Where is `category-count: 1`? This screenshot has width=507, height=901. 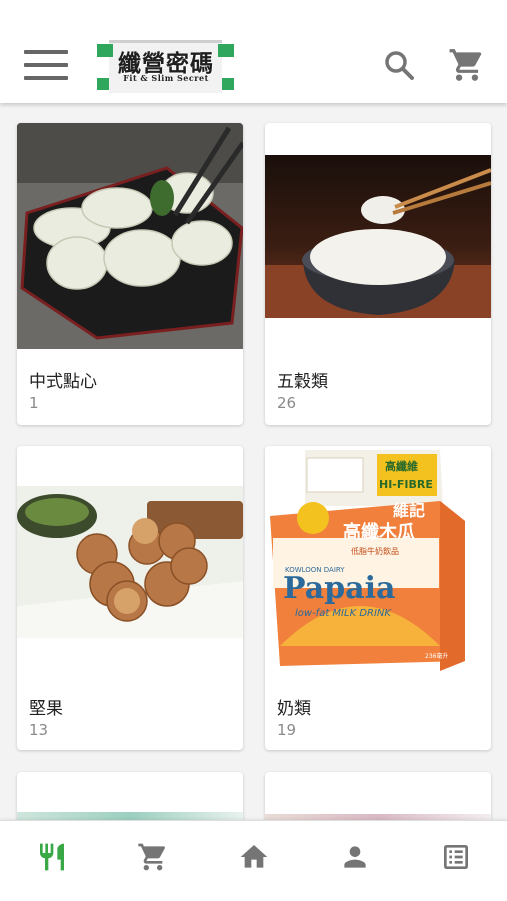
category-count: 1 is located at coordinates (34, 403).